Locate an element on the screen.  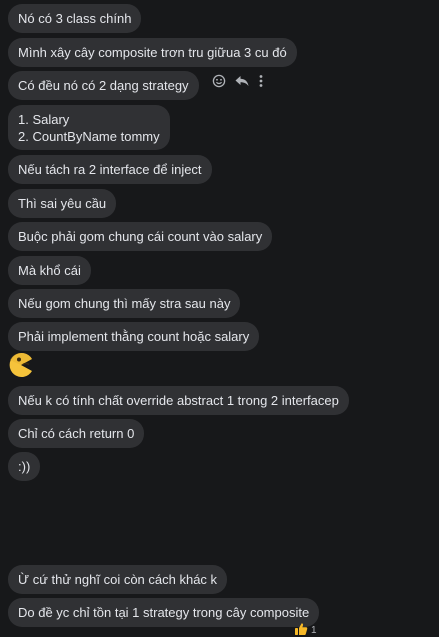
thumbs-up-icon is located at coordinates (301, 629).